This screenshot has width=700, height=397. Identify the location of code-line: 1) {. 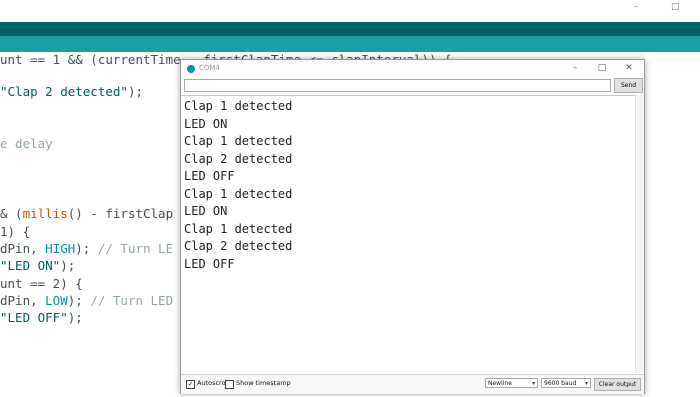
(15, 231).